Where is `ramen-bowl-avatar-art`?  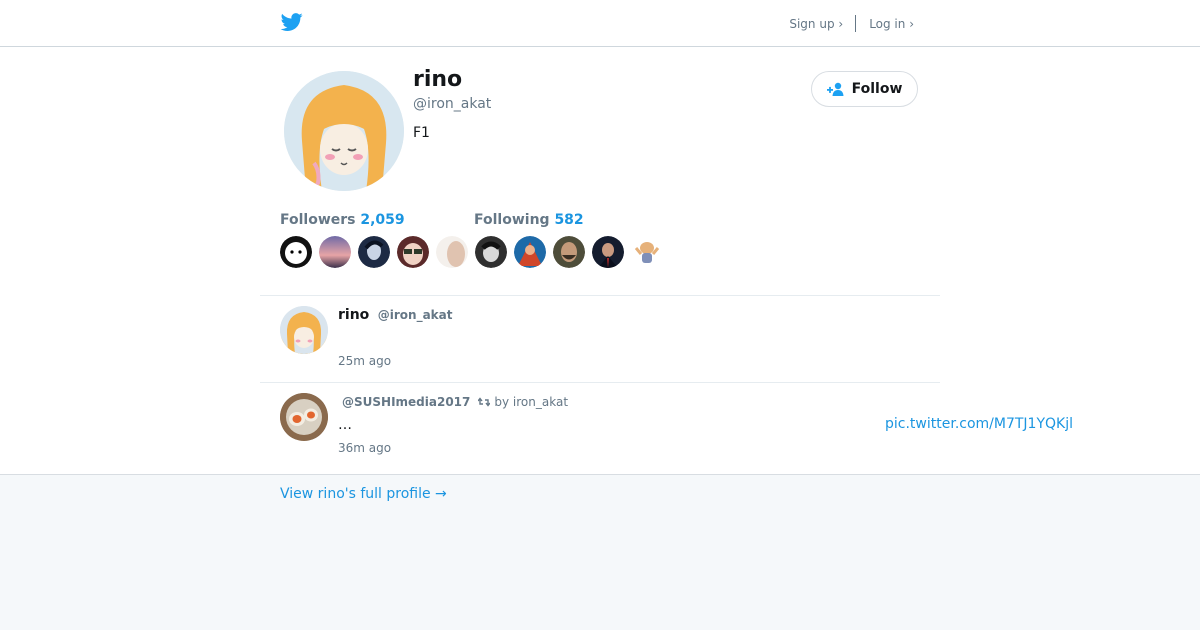 ramen-bowl-avatar-art is located at coordinates (304, 417).